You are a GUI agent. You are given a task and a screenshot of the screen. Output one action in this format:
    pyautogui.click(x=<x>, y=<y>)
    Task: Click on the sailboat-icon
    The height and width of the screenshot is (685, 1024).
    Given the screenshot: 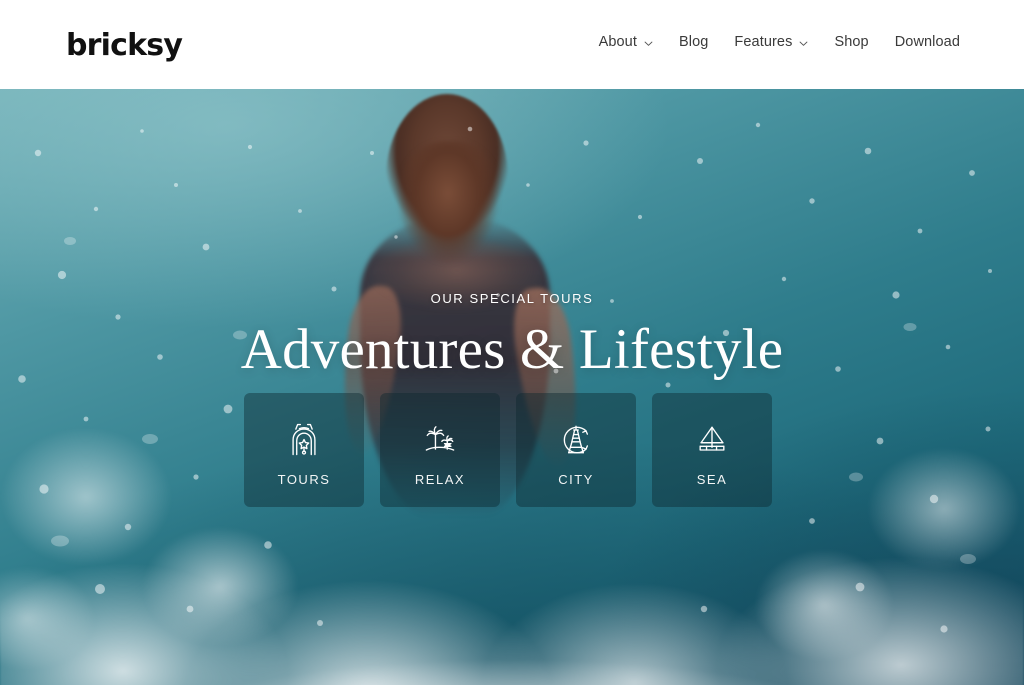 What is the action you would take?
    pyautogui.click(x=712, y=440)
    